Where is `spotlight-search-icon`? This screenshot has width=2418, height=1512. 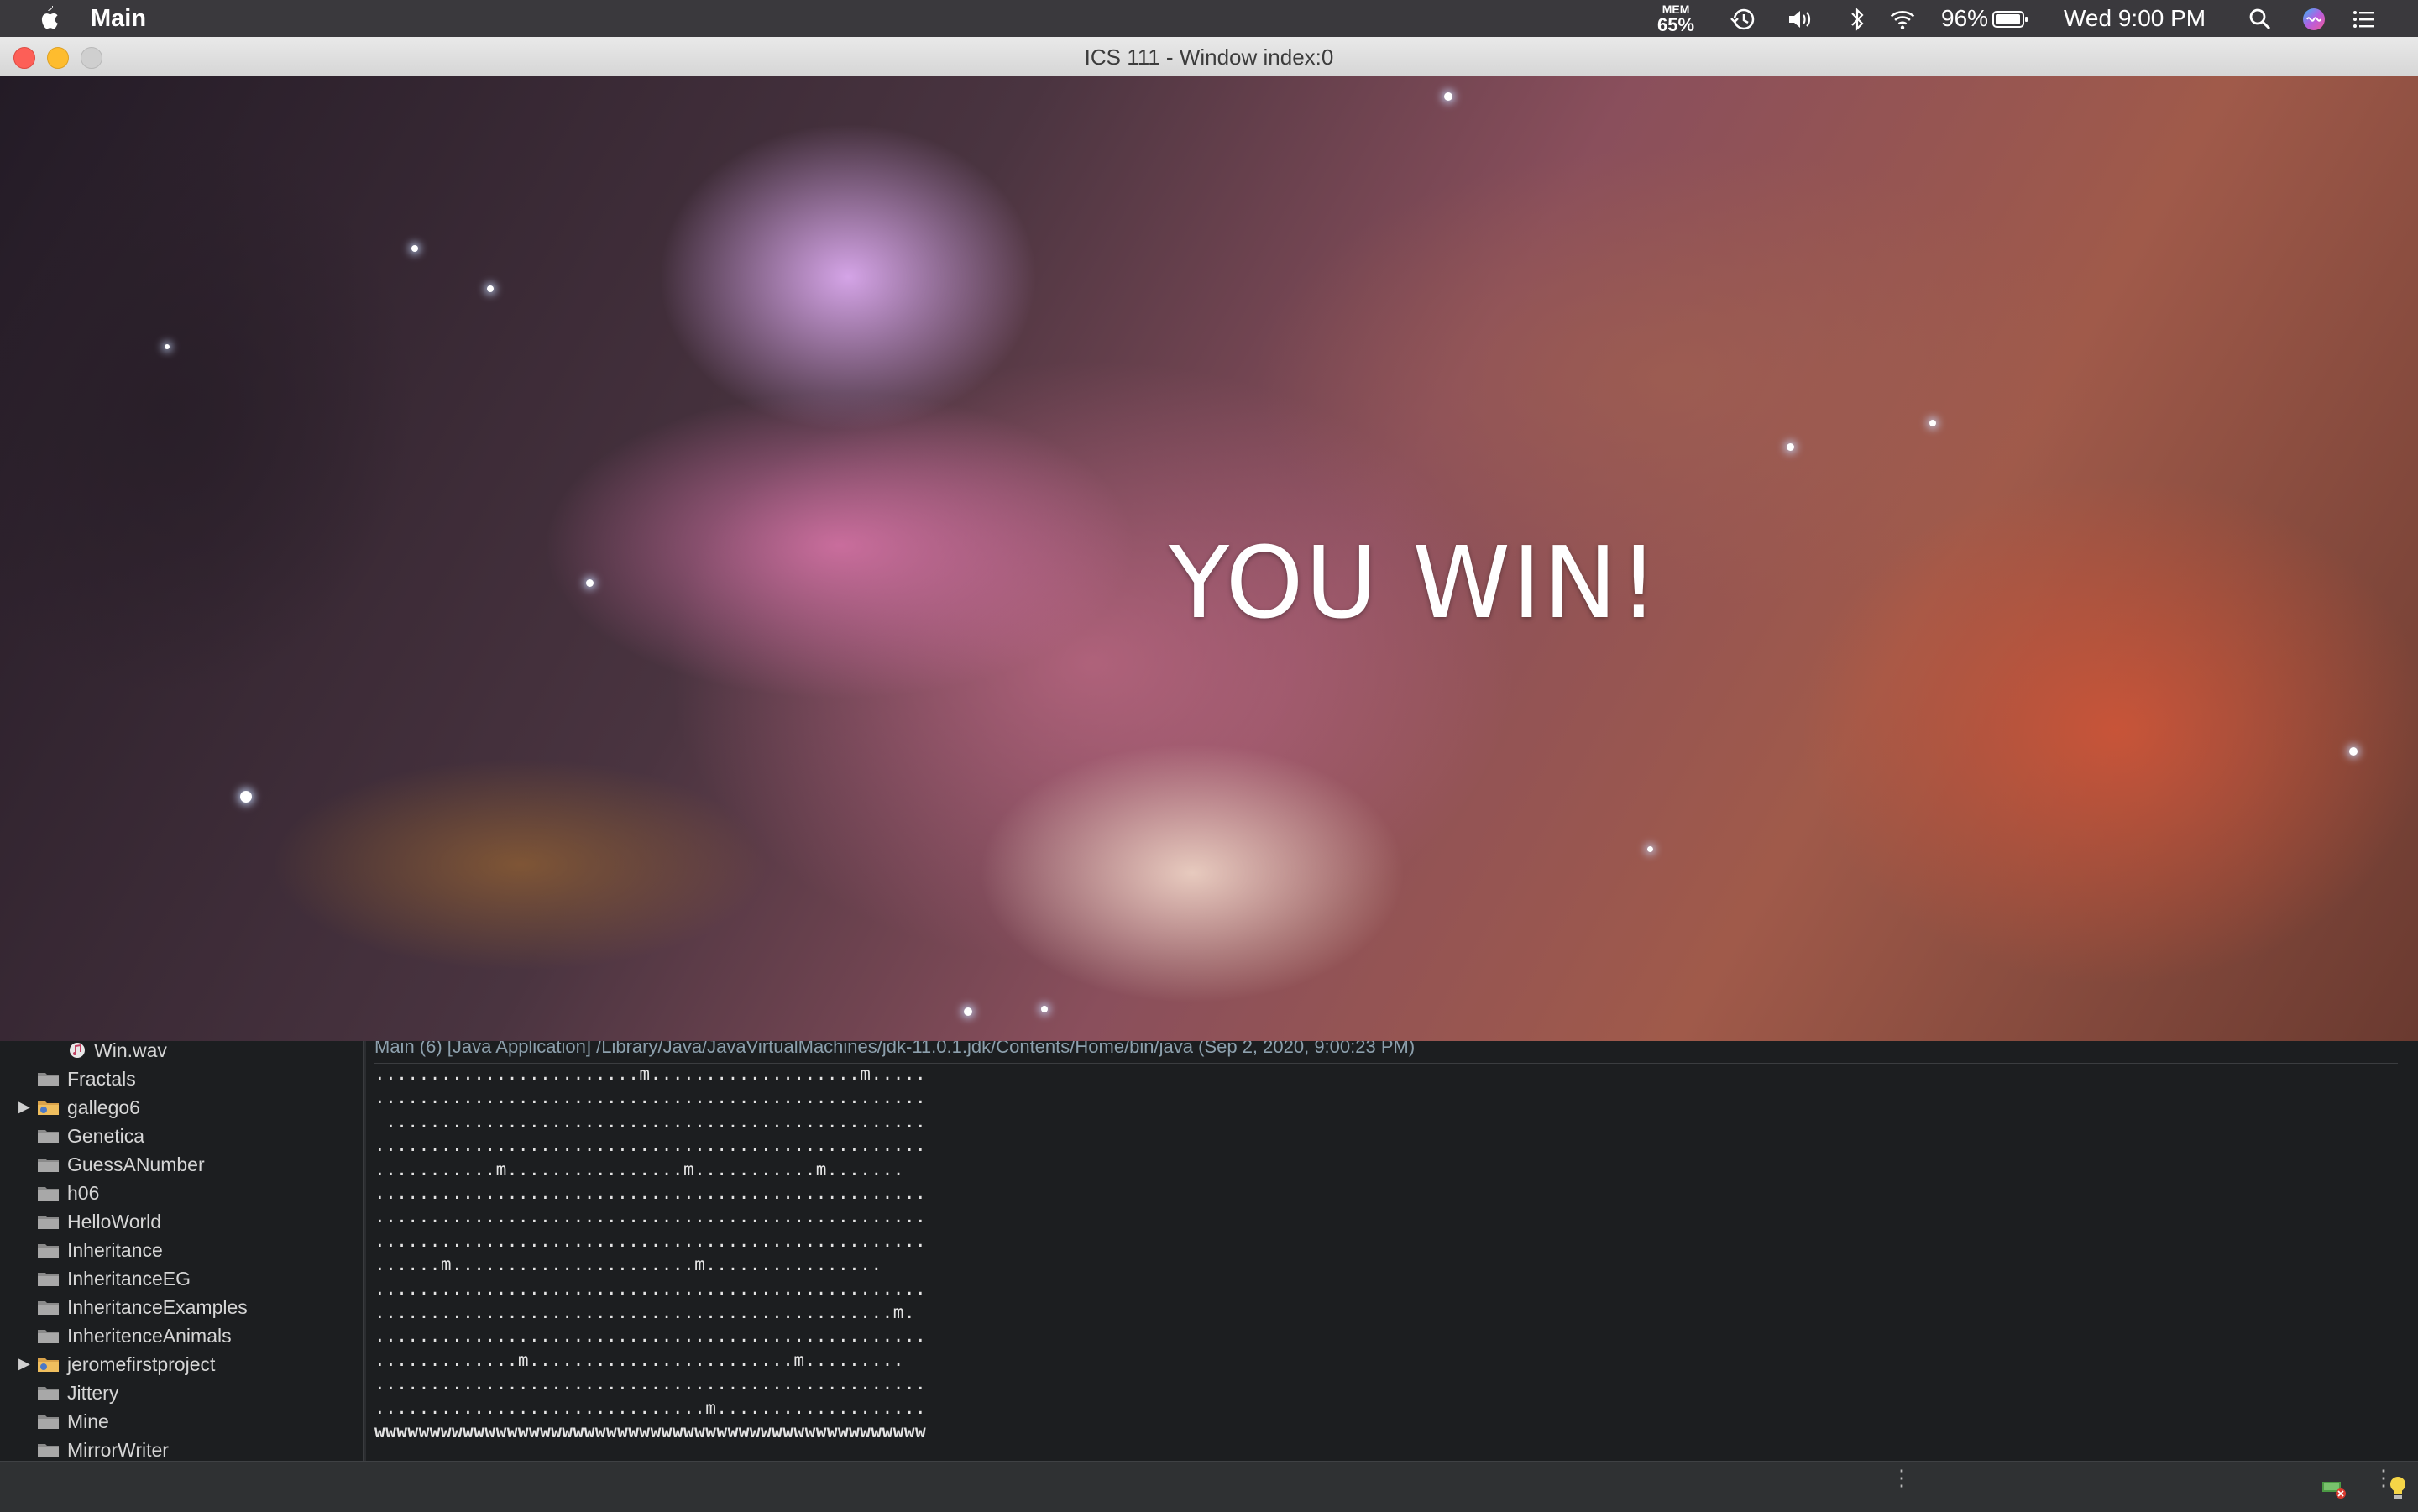
spotlight-search-icon is located at coordinates (2260, 19).